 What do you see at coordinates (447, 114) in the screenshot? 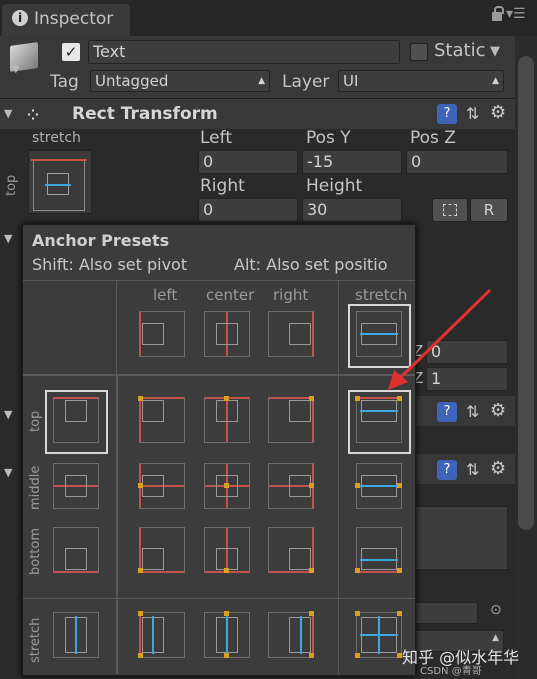
I see `help-icon: ?` at bounding box center [447, 114].